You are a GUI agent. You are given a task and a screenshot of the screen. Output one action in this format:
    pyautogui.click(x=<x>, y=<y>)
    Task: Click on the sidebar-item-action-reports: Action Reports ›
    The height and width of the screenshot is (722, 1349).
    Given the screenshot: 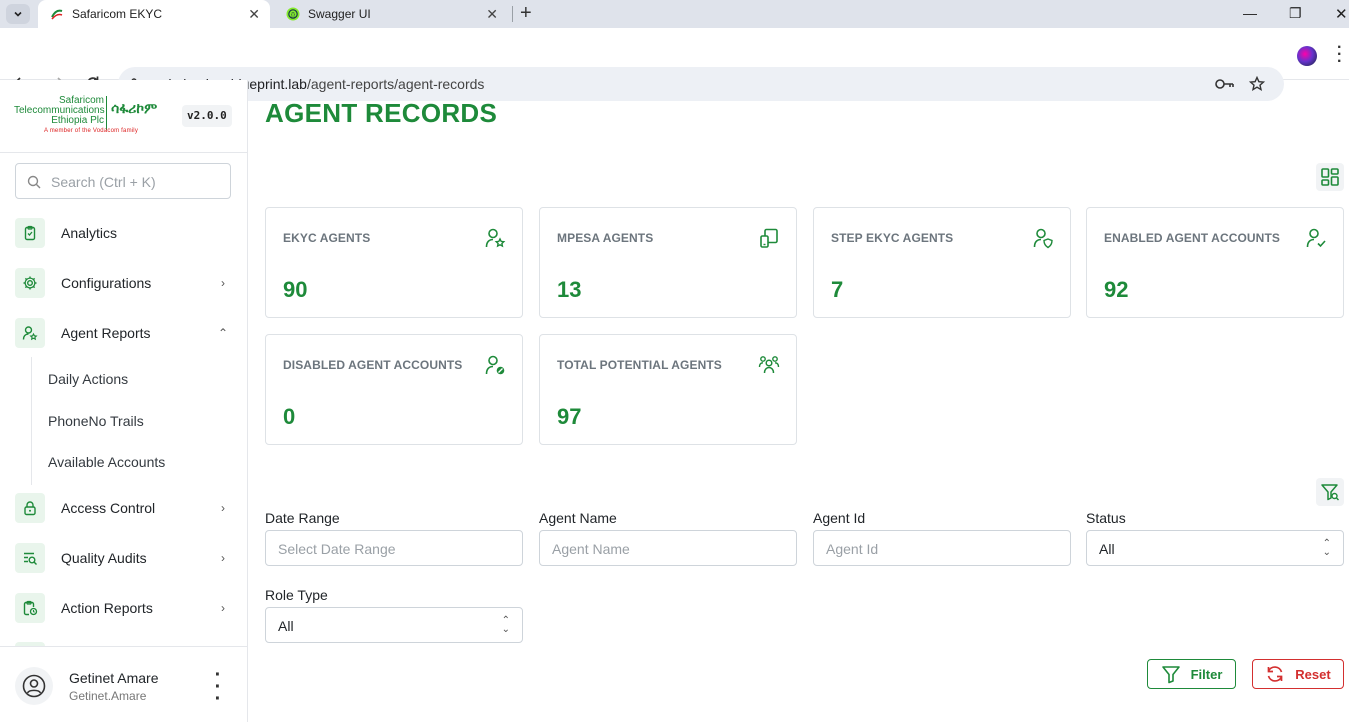 What is the action you would take?
    pyautogui.click(x=123, y=608)
    